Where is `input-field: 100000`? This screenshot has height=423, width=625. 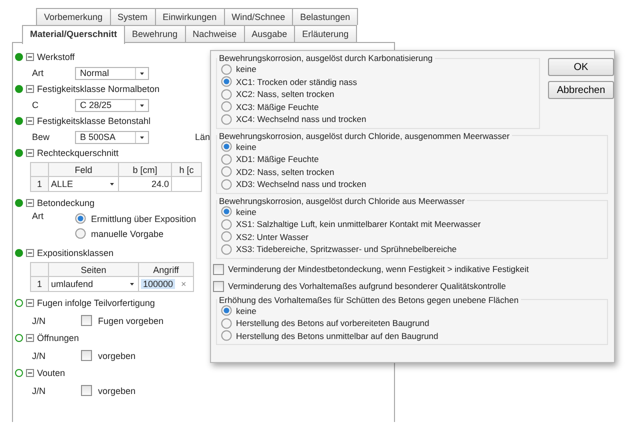
input-field: 100000 is located at coordinates (158, 284).